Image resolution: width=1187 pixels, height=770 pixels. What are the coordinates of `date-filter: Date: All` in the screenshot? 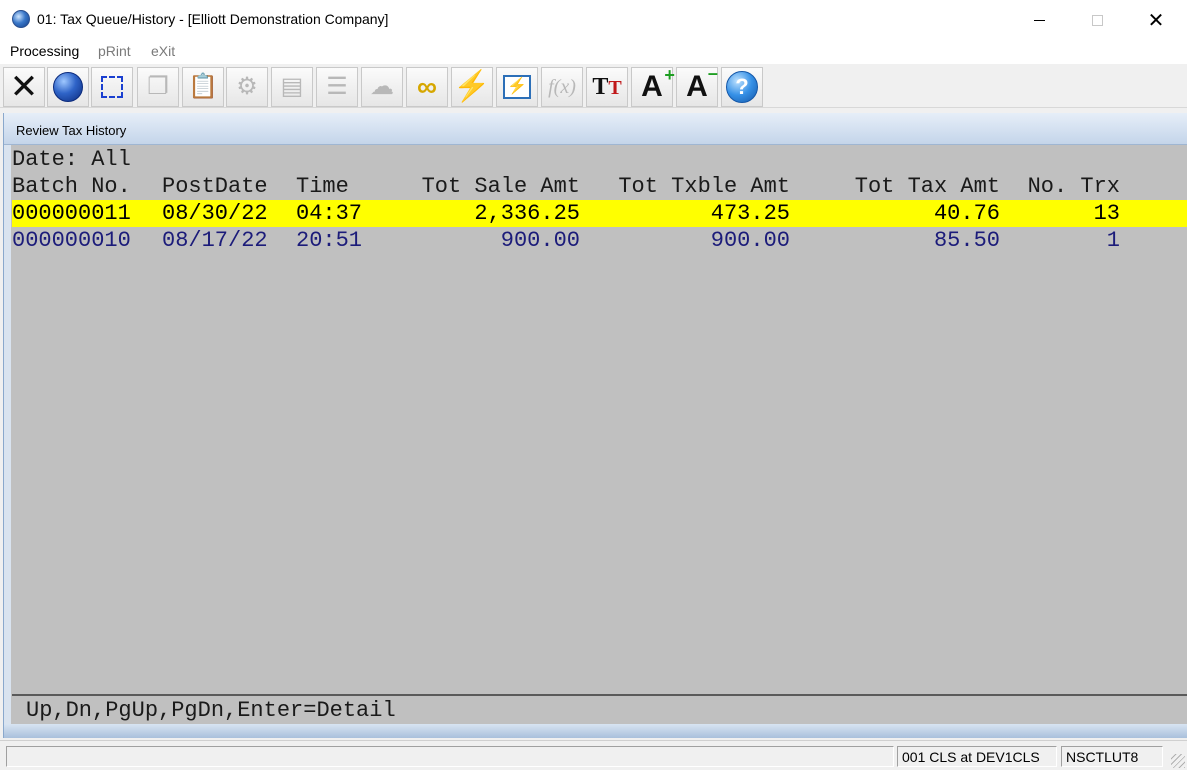 It's located at (71, 159).